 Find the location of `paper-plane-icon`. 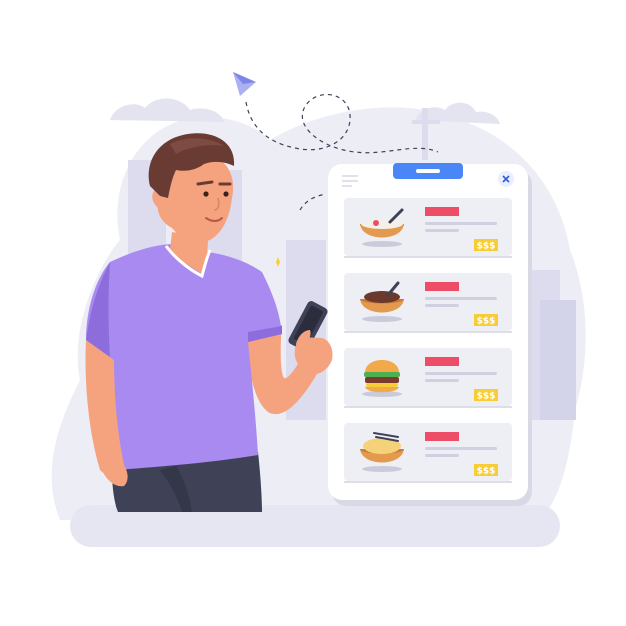

paper-plane-icon is located at coordinates (244, 84).